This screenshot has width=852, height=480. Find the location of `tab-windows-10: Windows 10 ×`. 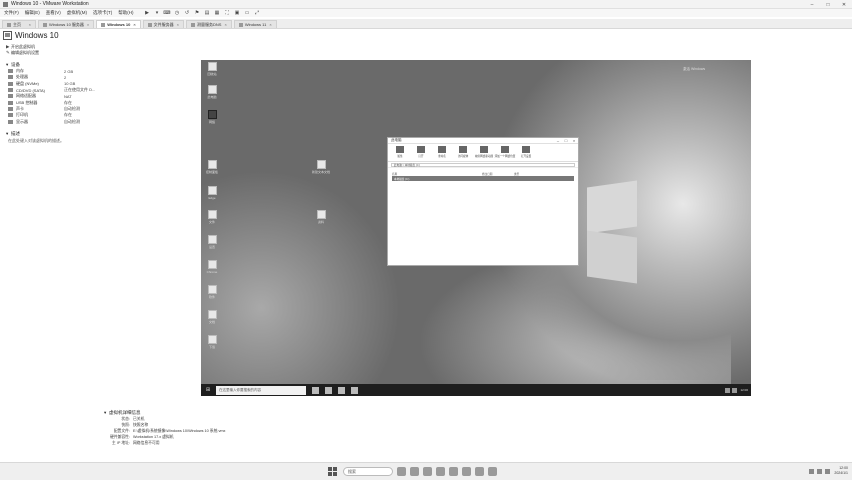

tab-windows-10: Windows 10 × is located at coordinates (118, 24).